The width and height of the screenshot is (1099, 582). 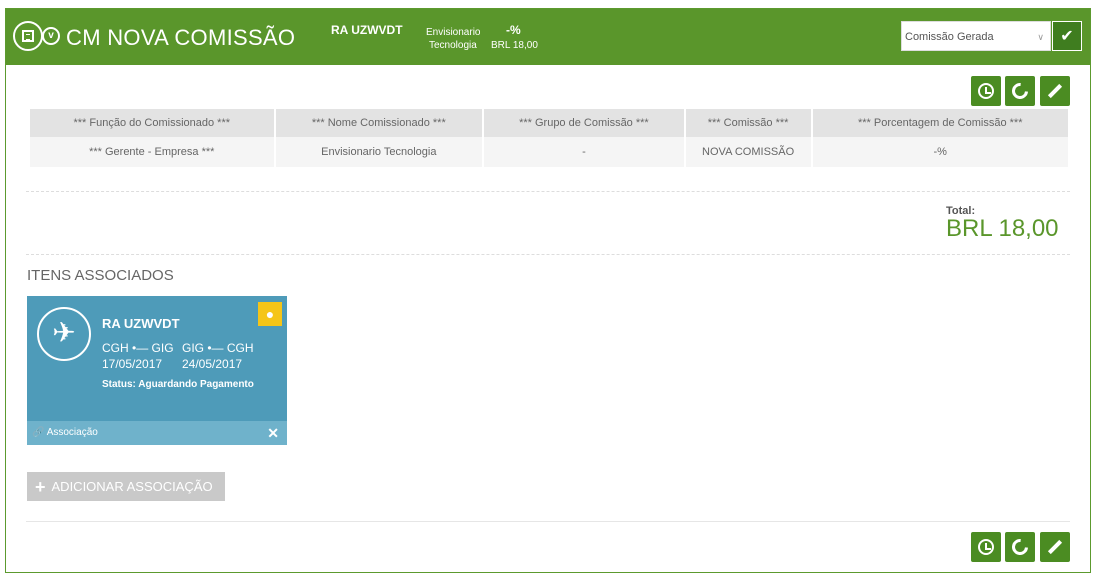 What do you see at coordinates (1002, 228) in the screenshot?
I see `total-value: BRL 18,00` at bounding box center [1002, 228].